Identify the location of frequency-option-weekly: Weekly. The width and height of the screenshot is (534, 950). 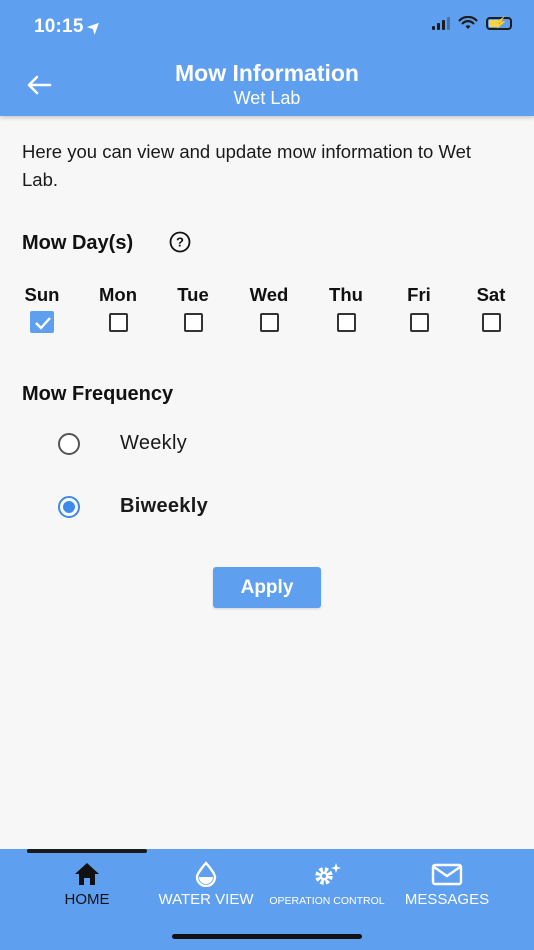
(122, 443).